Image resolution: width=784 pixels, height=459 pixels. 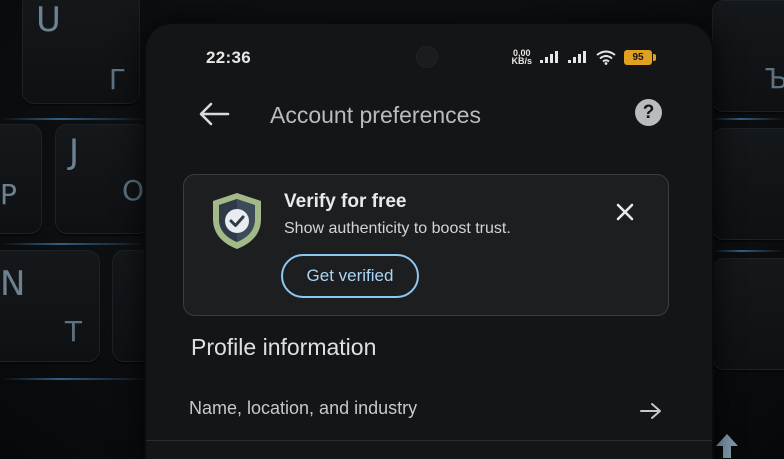 I want to click on key-cyrillic-letter: Т, so click(x=73, y=331).